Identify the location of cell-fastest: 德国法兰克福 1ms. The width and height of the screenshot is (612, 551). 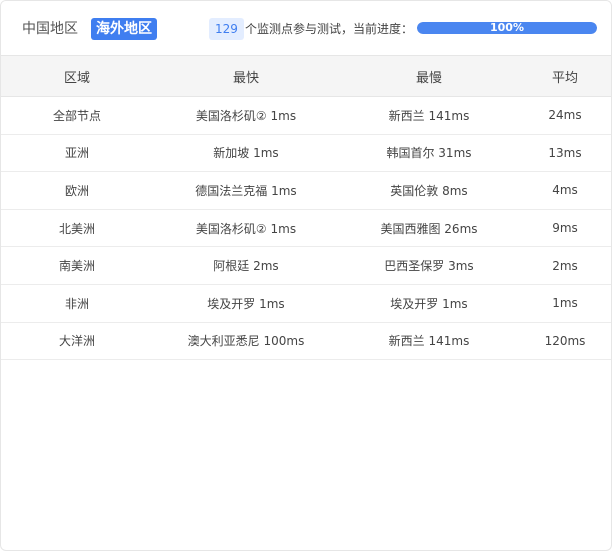
(246, 190).